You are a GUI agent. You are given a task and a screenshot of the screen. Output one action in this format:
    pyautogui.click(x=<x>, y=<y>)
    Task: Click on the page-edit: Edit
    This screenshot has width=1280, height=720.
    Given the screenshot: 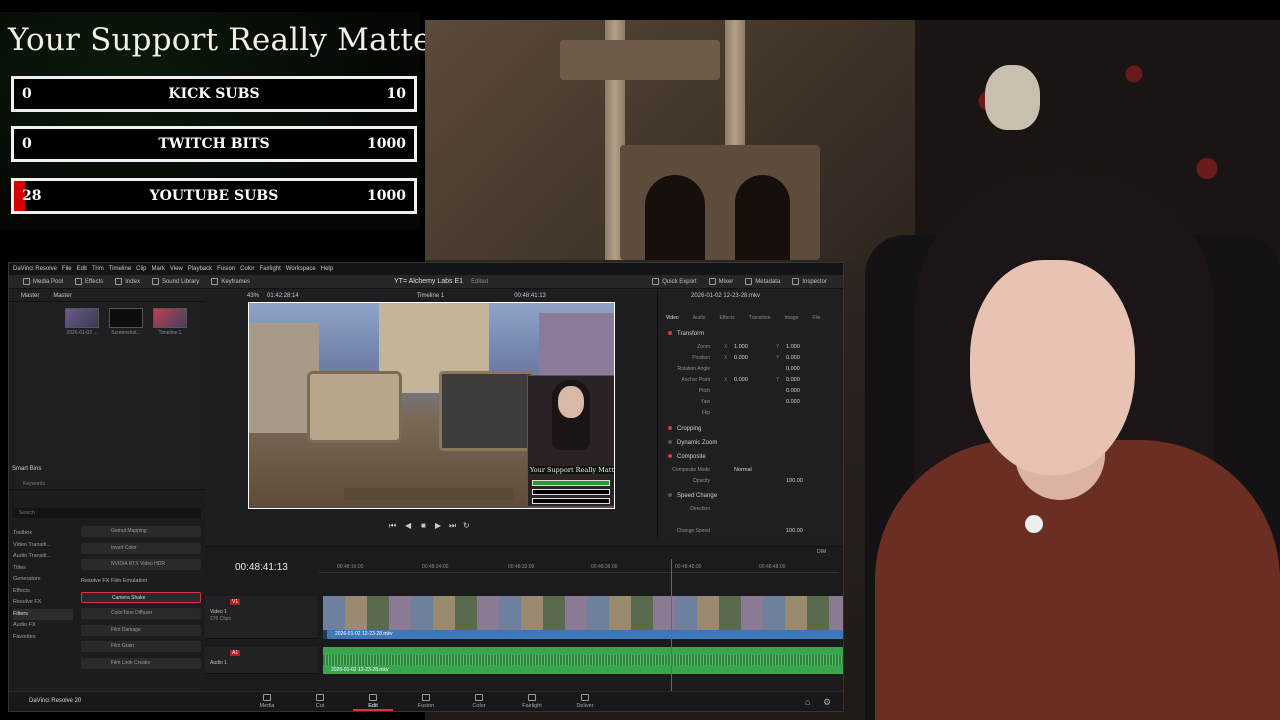 What is the action you would take?
    pyautogui.click(x=373, y=702)
    